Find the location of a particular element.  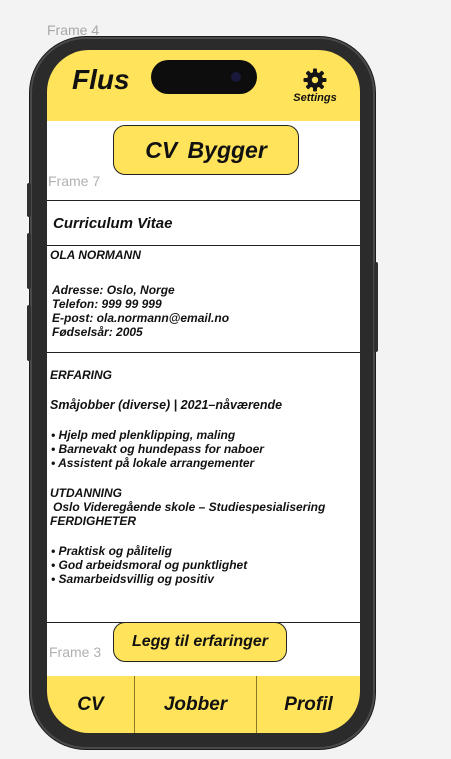

list-item: • Assistent på lokale arrangementer is located at coordinates (153, 463).